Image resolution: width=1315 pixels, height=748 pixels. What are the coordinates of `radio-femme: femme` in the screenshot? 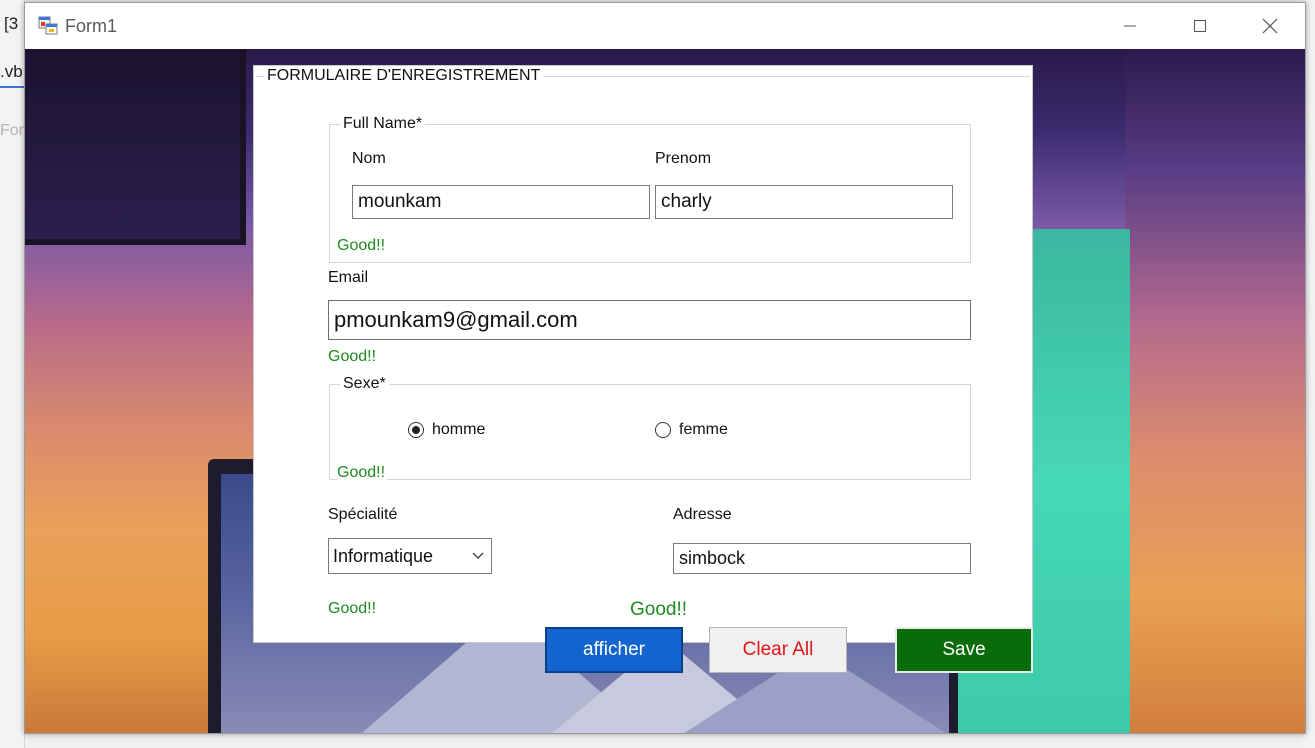 It's located at (691, 430).